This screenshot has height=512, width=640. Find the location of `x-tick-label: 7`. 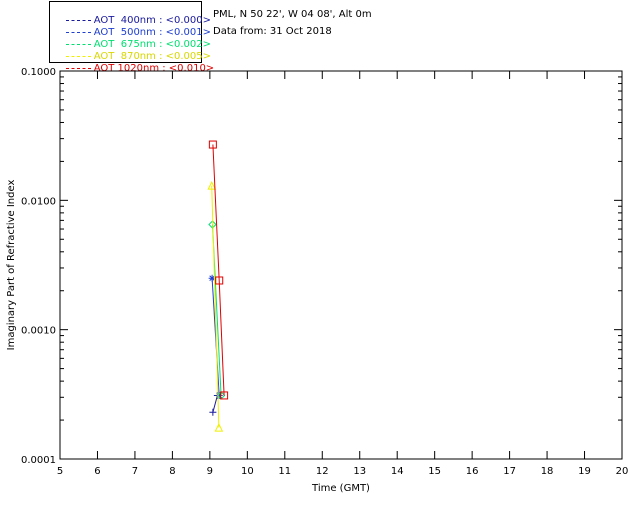

x-tick-label: 7 is located at coordinates (135, 471).